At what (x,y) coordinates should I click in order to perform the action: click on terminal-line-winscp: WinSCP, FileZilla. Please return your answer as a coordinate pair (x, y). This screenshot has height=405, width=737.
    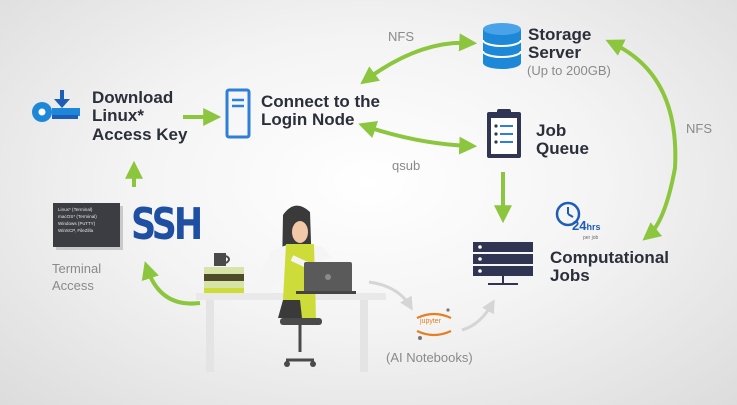
    Looking at the image, I should click on (76, 230).